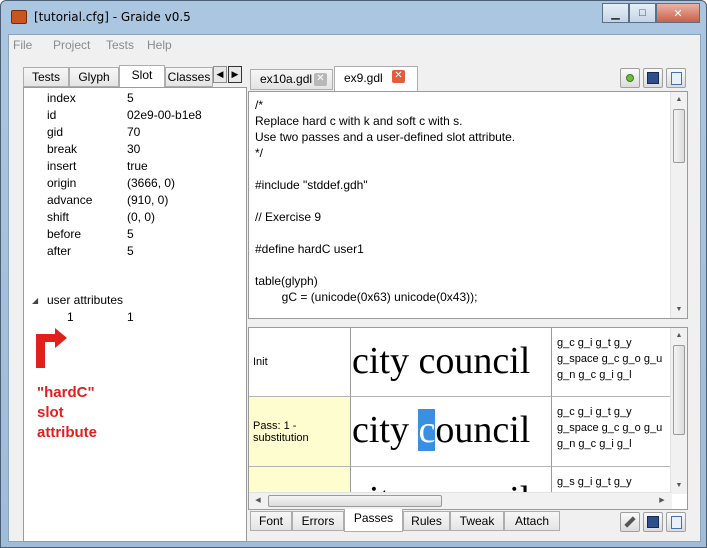 The image size is (707, 548). What do you see at coordinates (137, 166) in the screenshot?
I see `property-value: true` at bounding box center [137, 166].